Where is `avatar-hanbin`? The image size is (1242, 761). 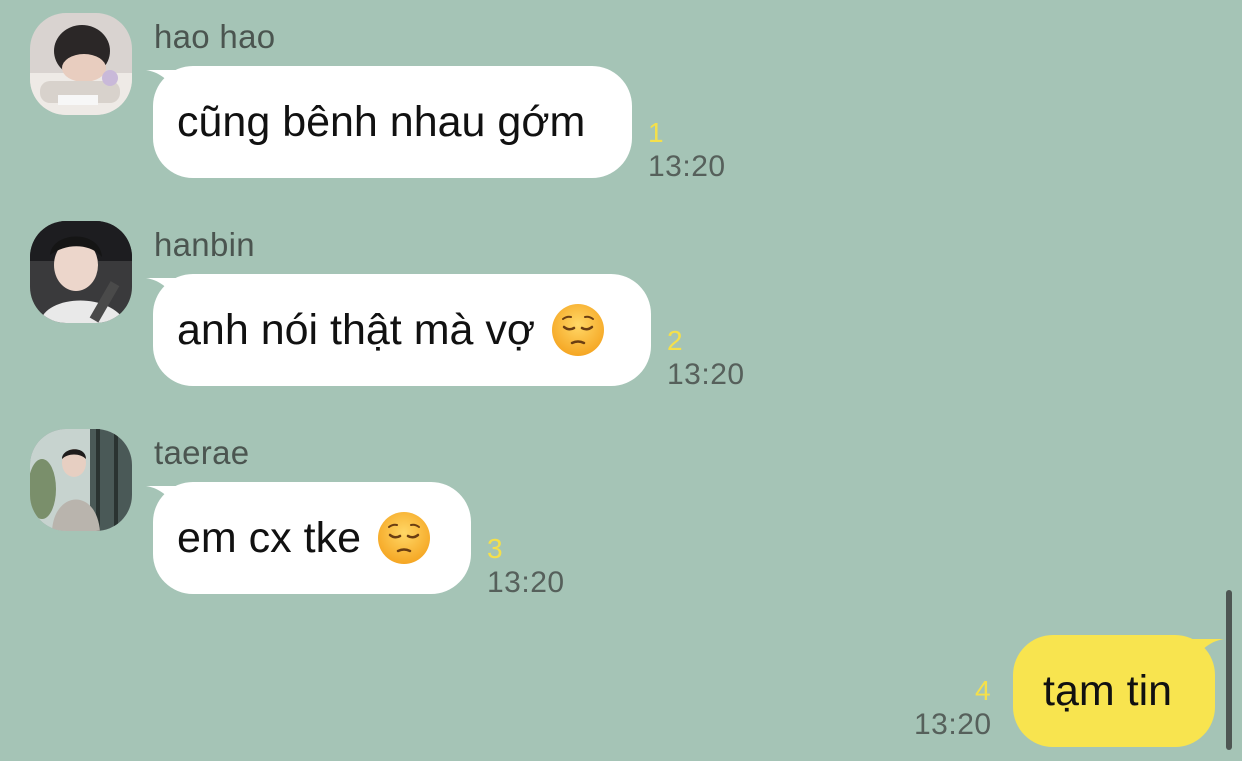 avatar-hanbin is located at coordinates (81, 272).